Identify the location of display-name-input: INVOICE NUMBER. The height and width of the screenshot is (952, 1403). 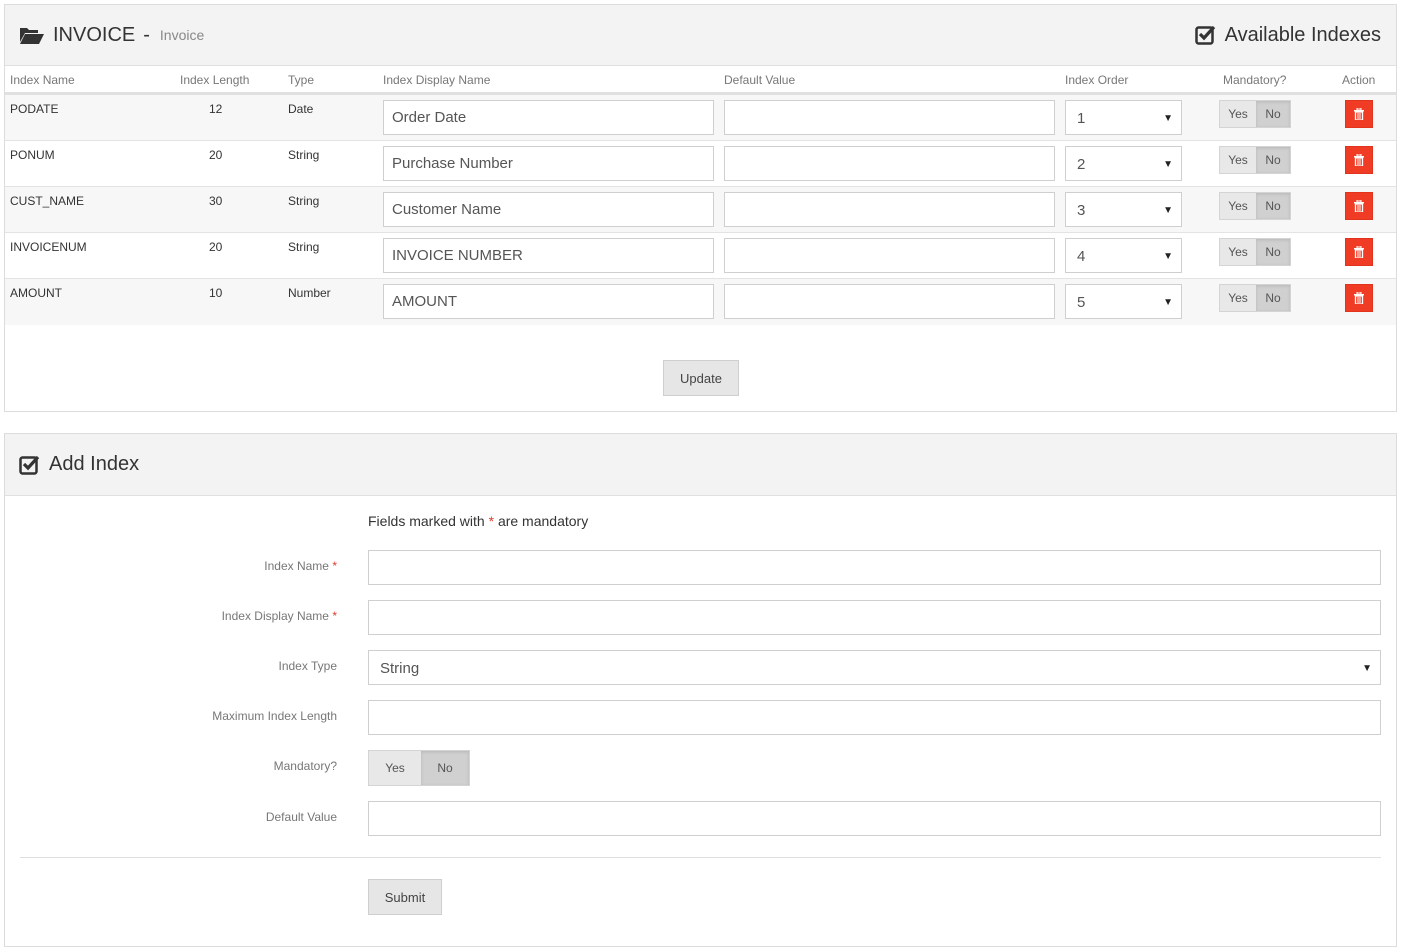
(548, 255).